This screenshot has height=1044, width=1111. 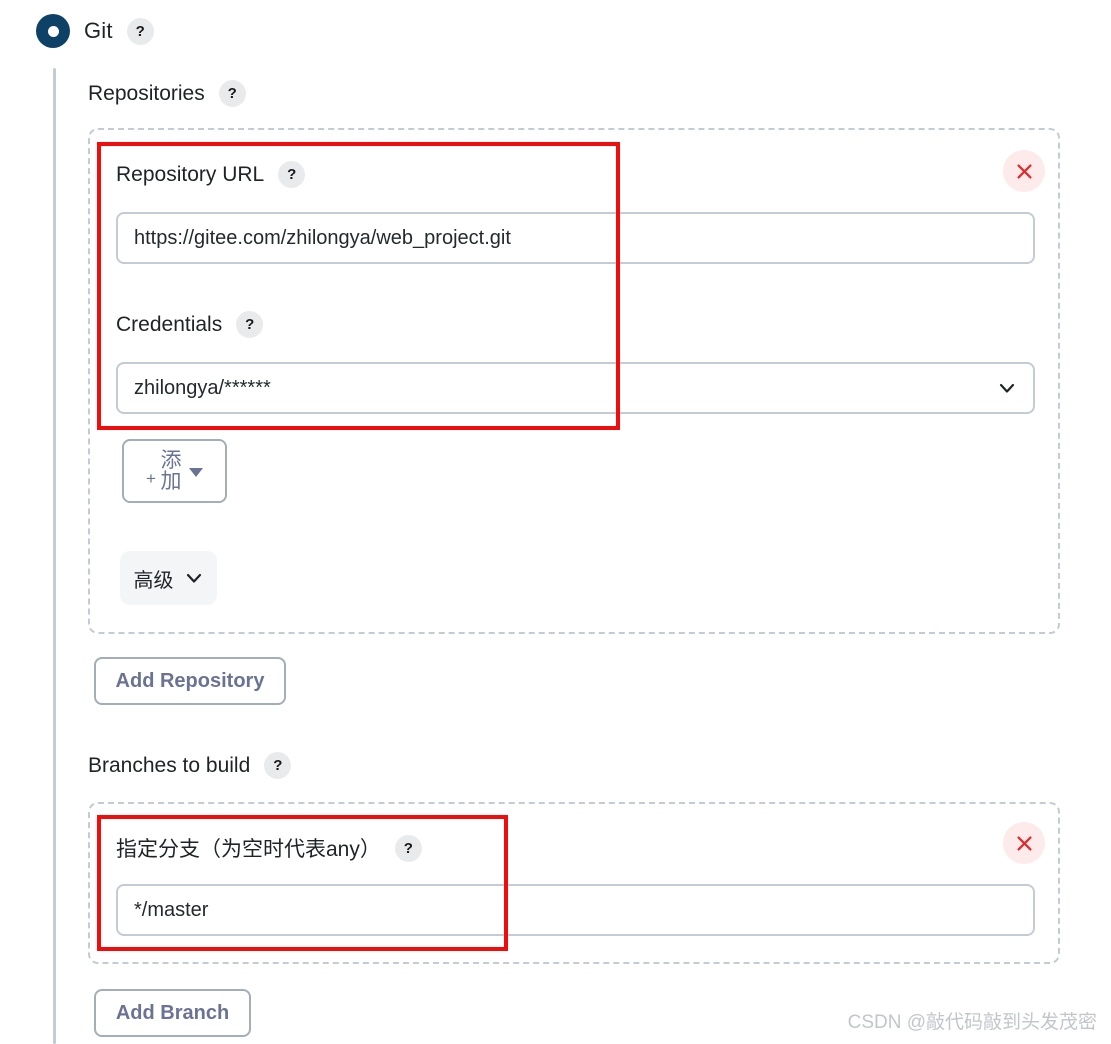 I want to click on repository-url-label-row: Repository URL ?, so click(x=211, y=174).